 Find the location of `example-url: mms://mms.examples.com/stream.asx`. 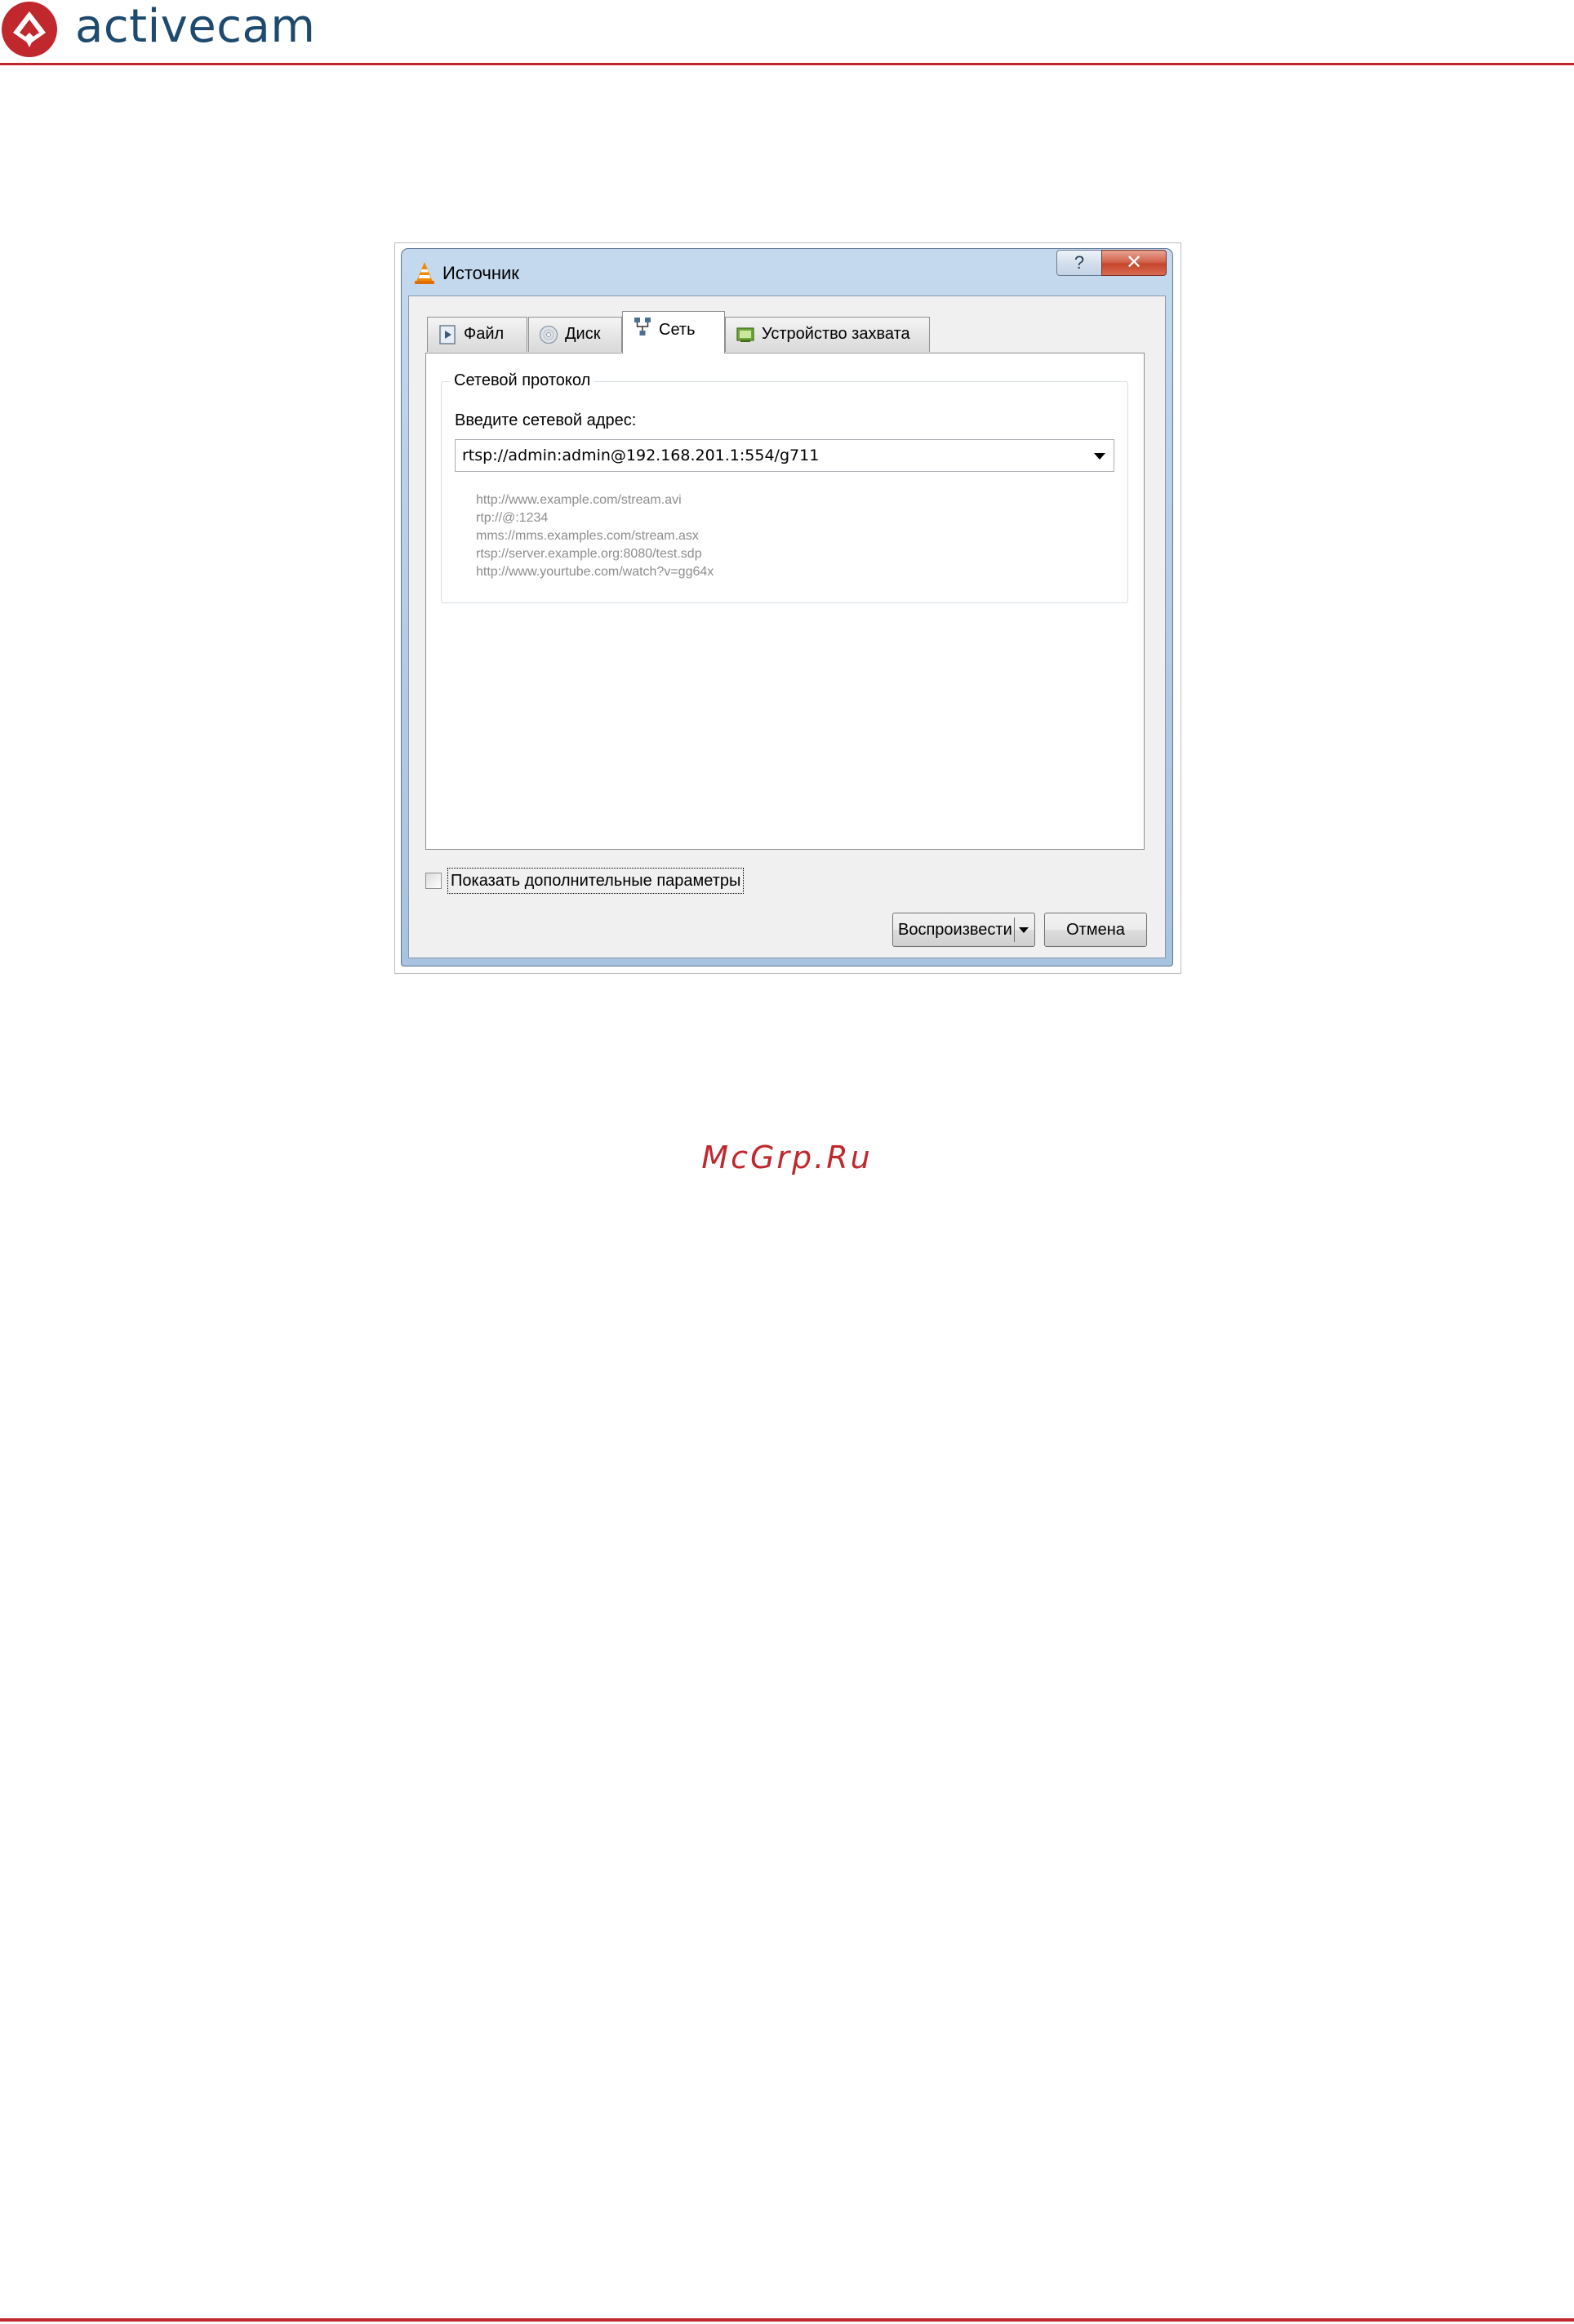

example-url: mms://mms.examples.com/stream.asx is located at coordinates (587, 536).